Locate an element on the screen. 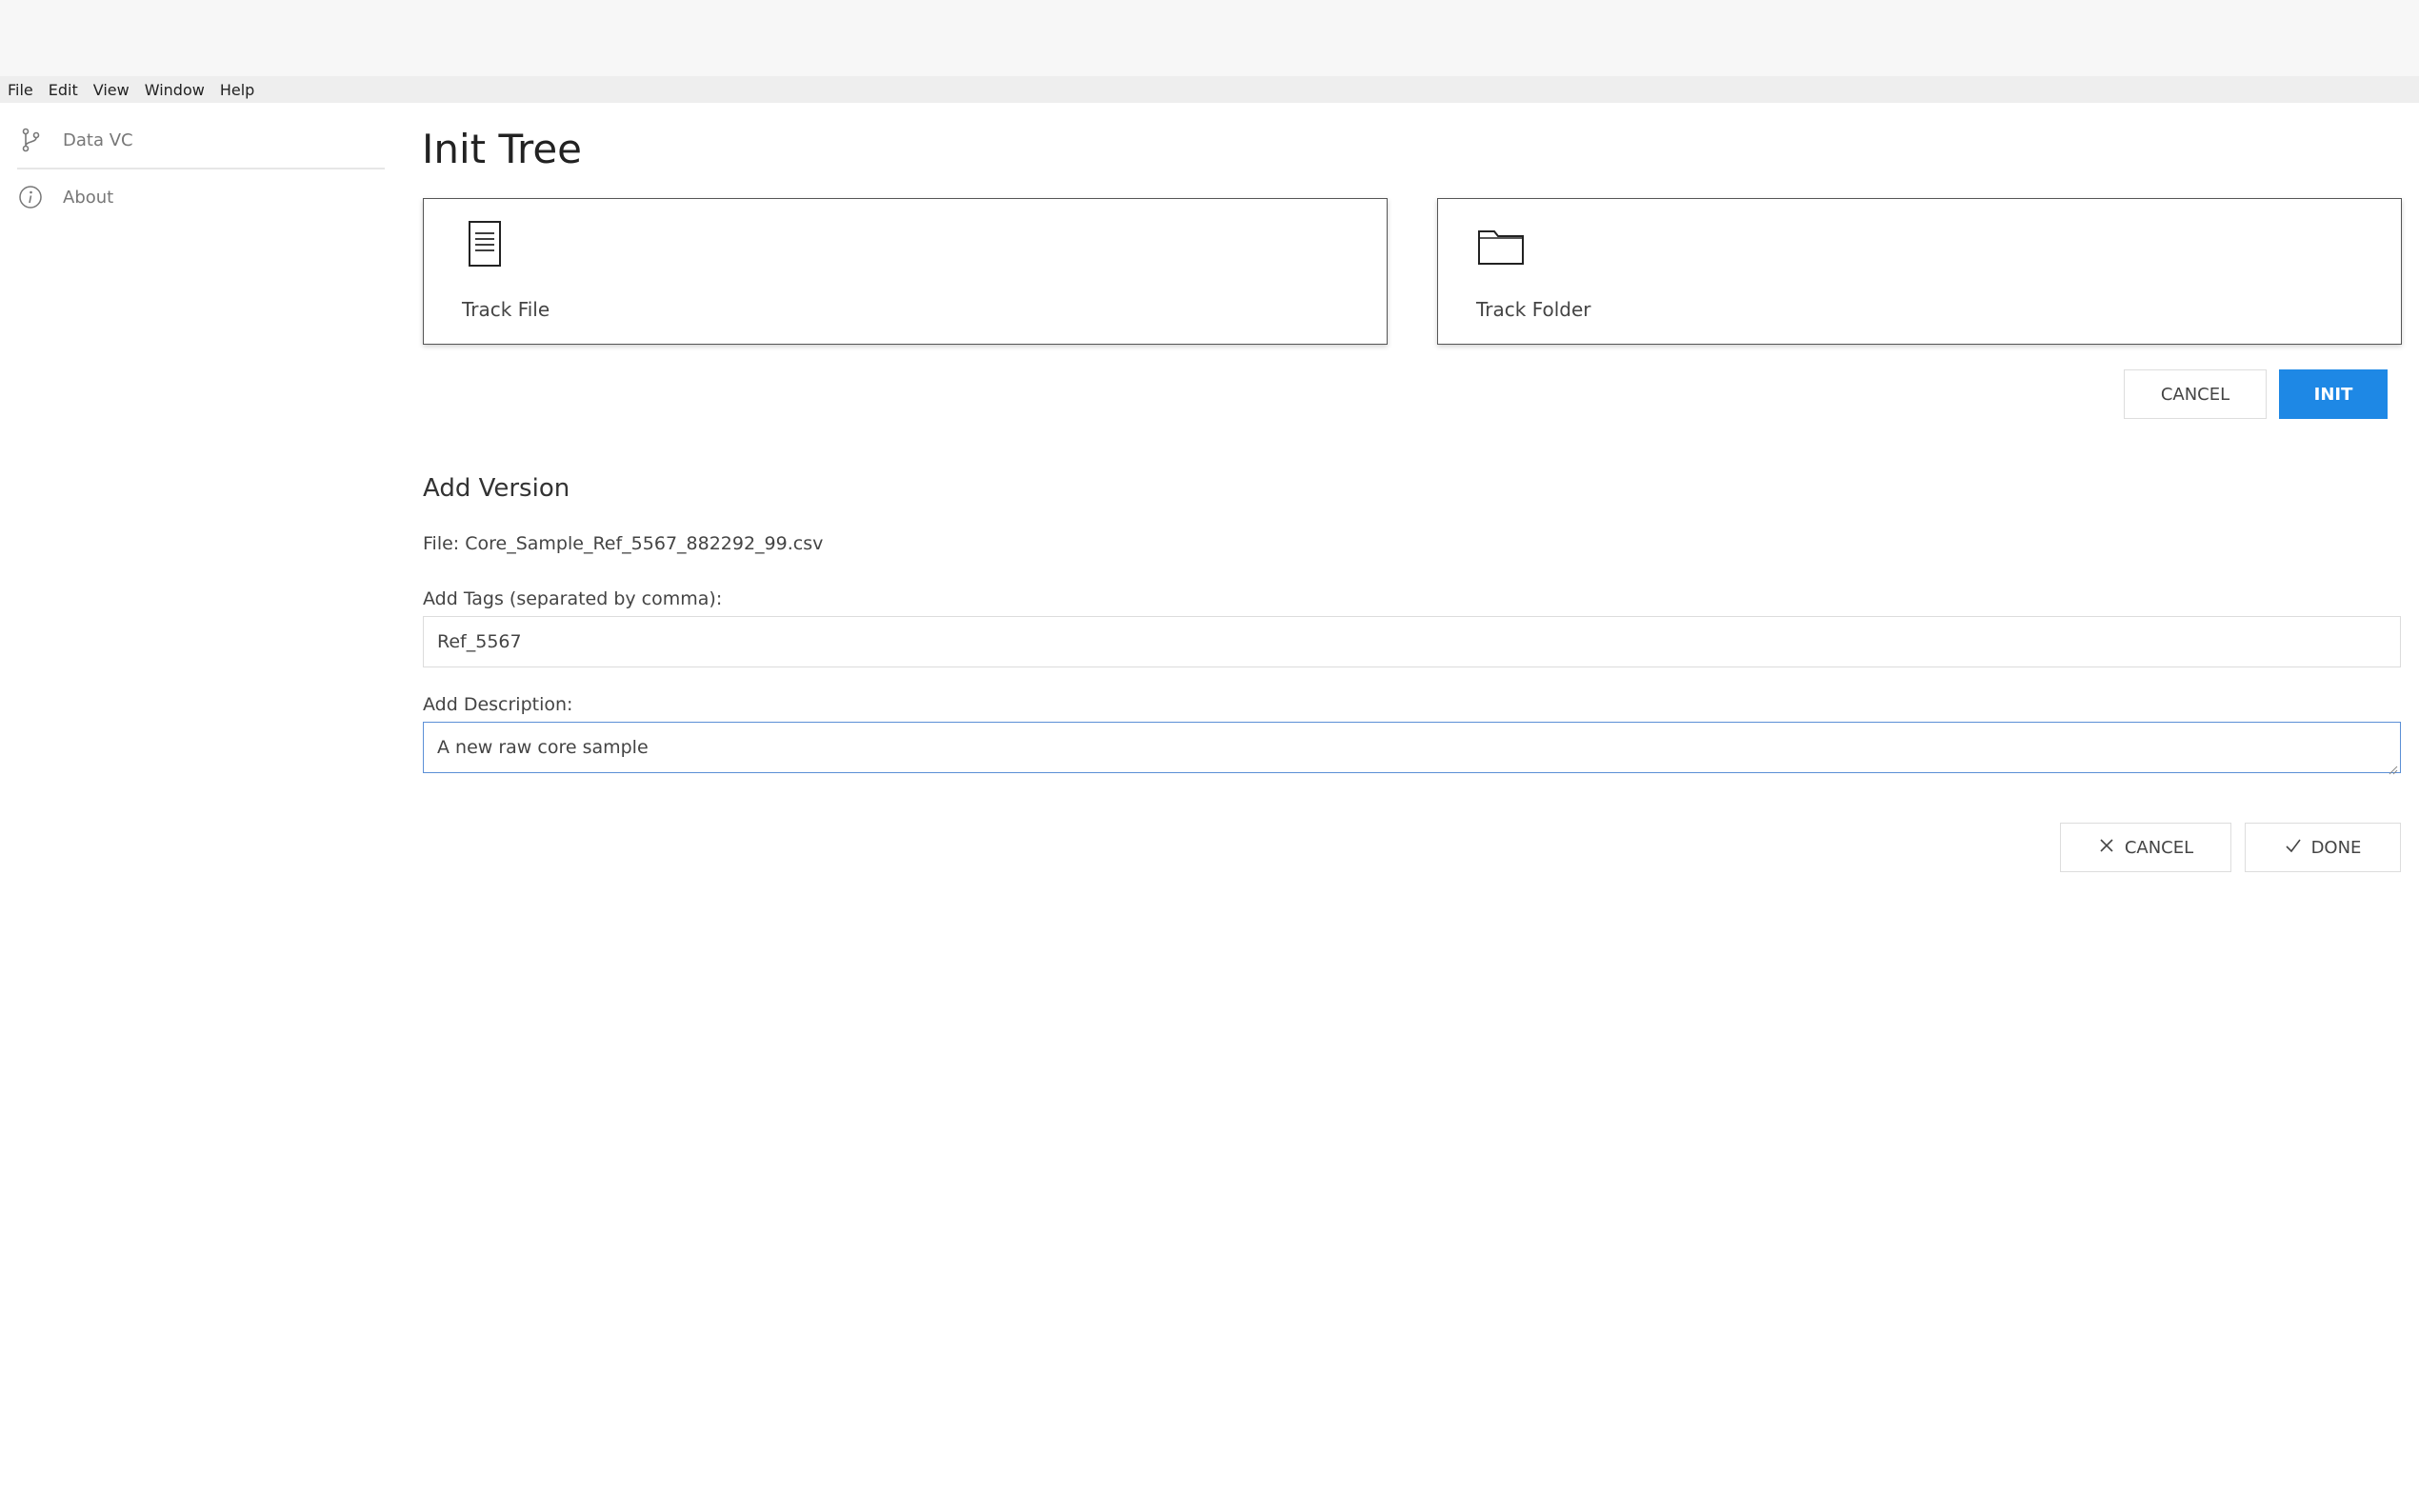 This screenshot has width=2419, height=1512. track-folder-card: Track Folder is located at coordinates (1919, 271).